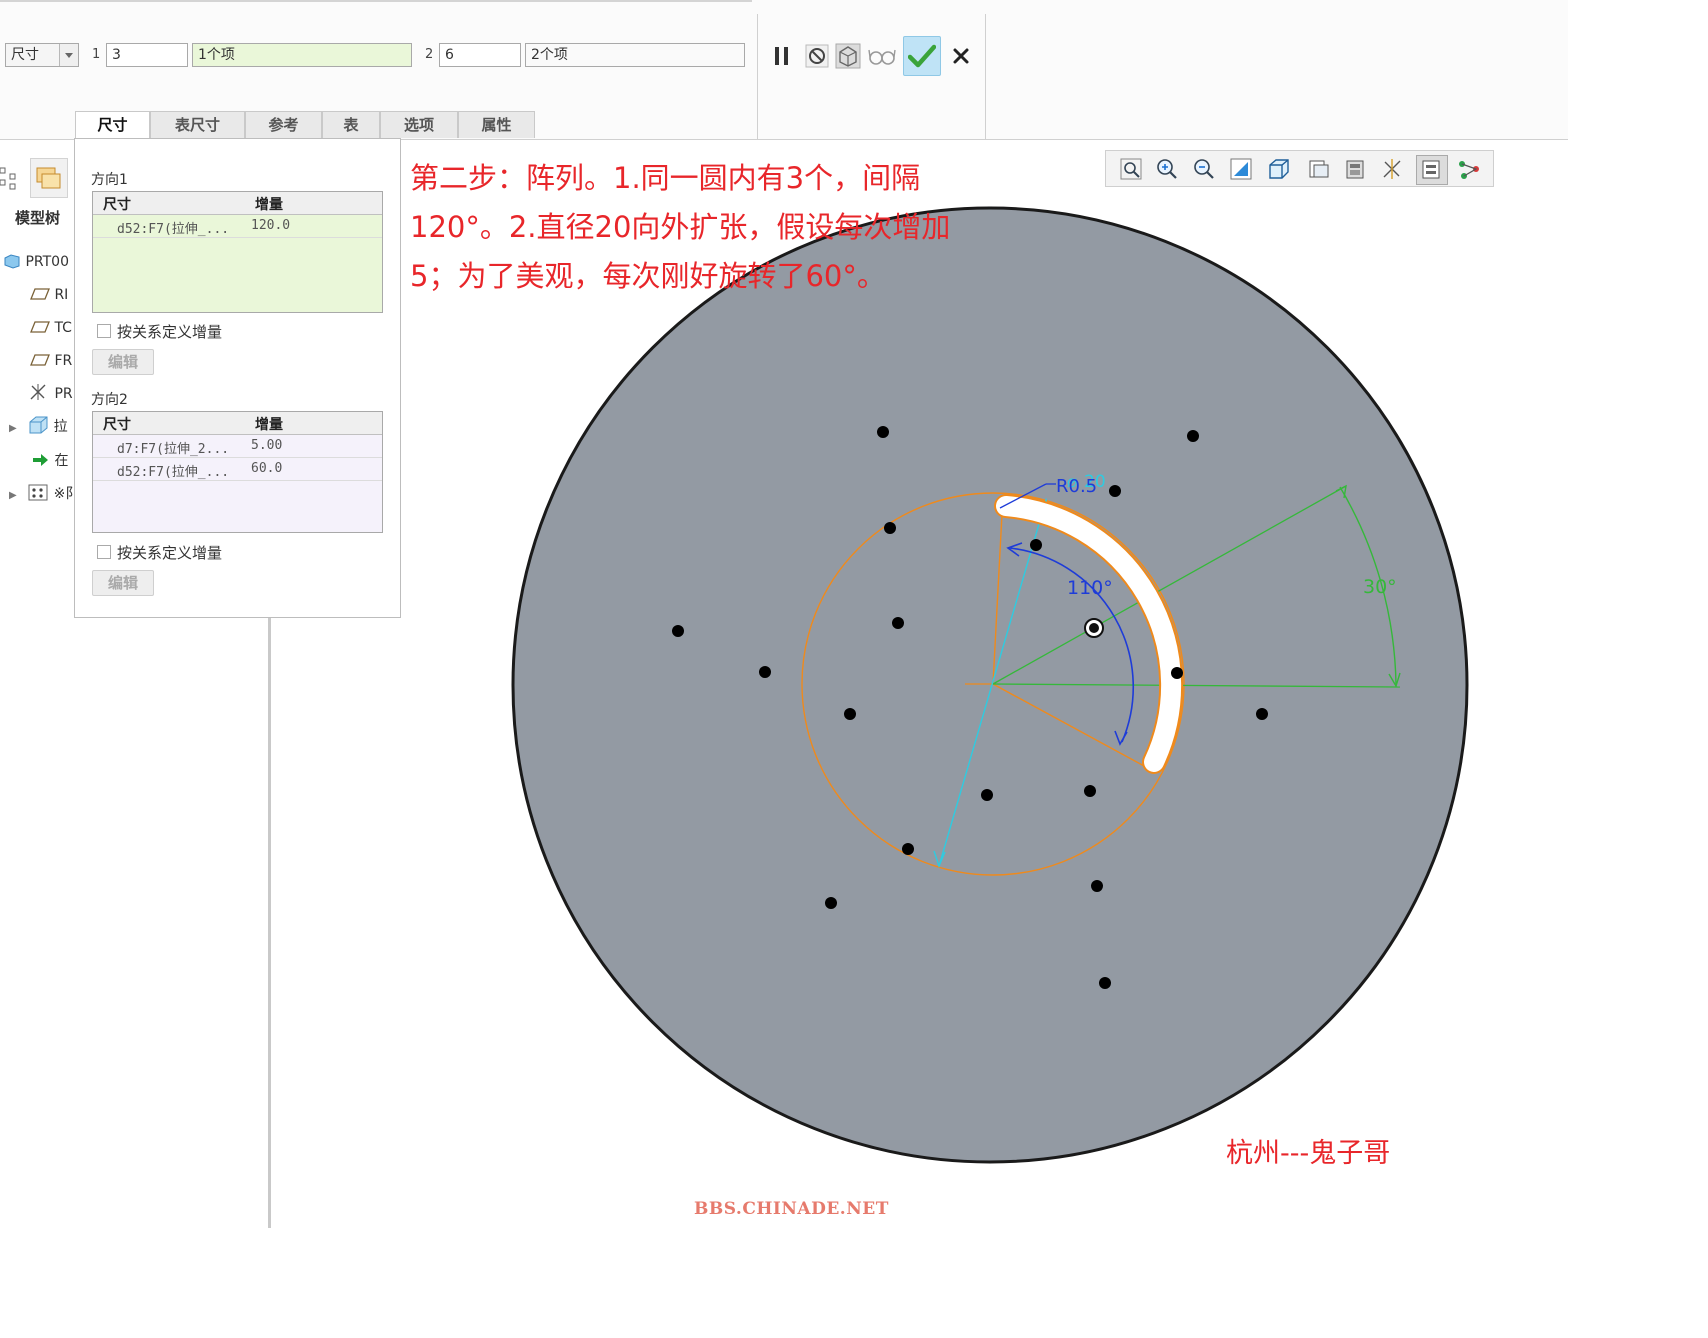  I want to click on annotation-display-button, so click(1469, 169).